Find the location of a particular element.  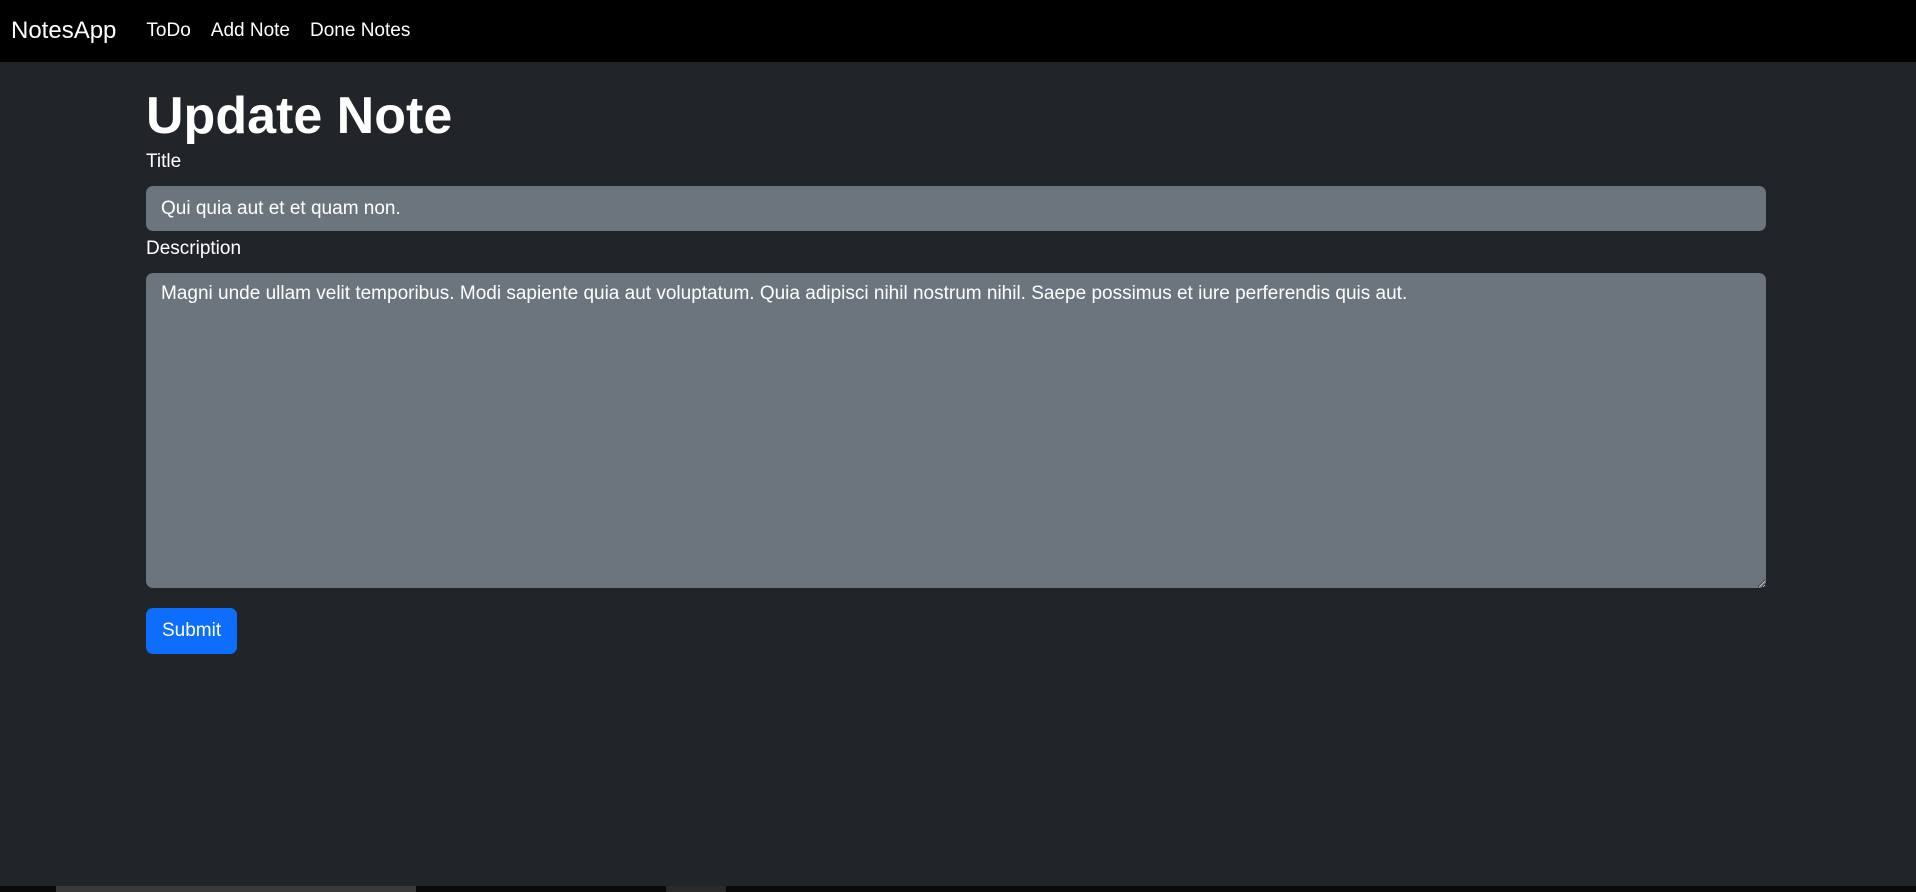

brand-link: NotesApp is located at coordinates (63, 31).